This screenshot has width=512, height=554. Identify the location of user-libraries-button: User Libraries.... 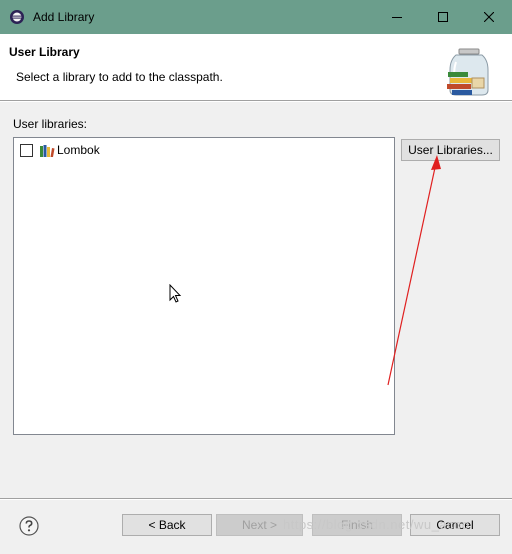
(450, 150).